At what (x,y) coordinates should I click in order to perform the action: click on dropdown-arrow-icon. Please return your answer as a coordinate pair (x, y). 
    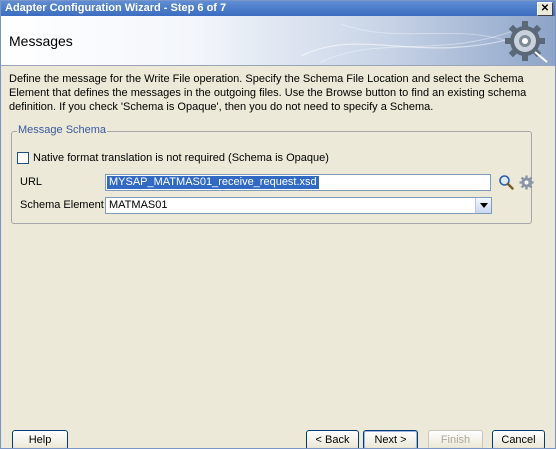
    Looking at the image, I should click on (483, 205).